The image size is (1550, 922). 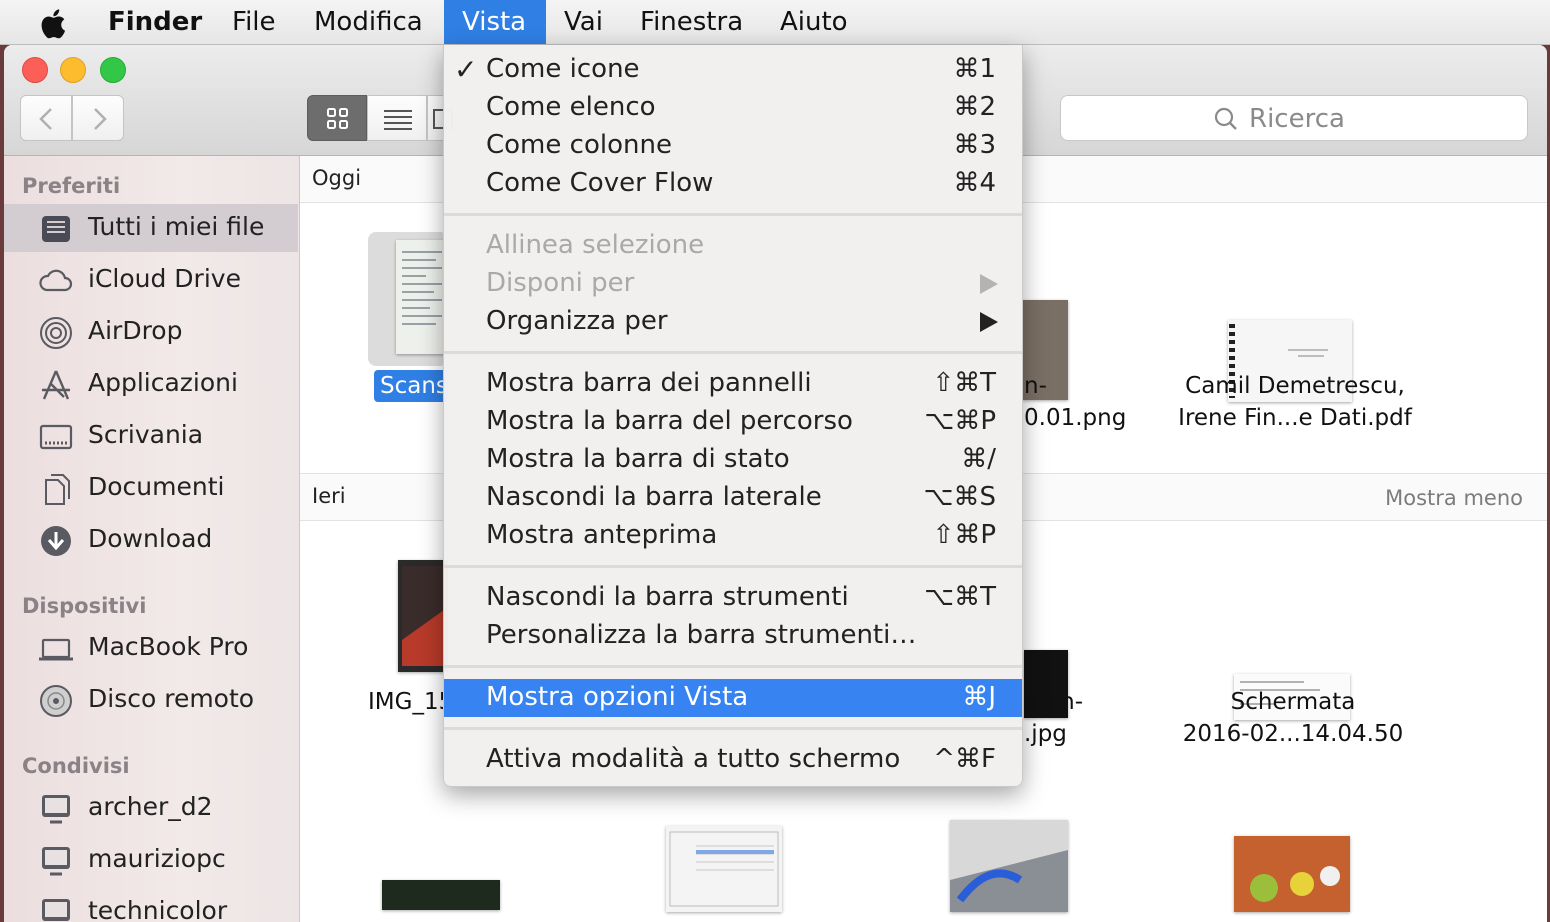 I want to click on sidebar-item-airdrop: AirDrop, so click(x=151, y=332).